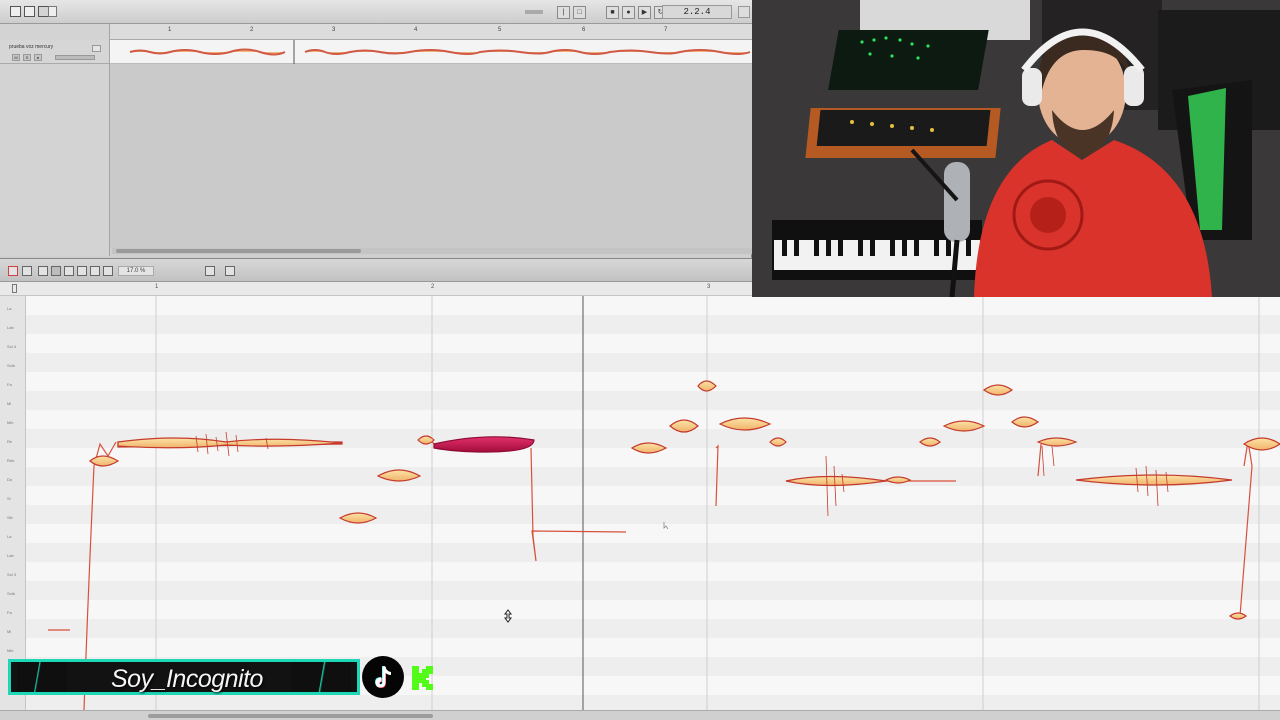  What do you see at coordinates (612, 12) in the screenshot?
I see `stop-icon: ■` at bounding box center [612, 12].